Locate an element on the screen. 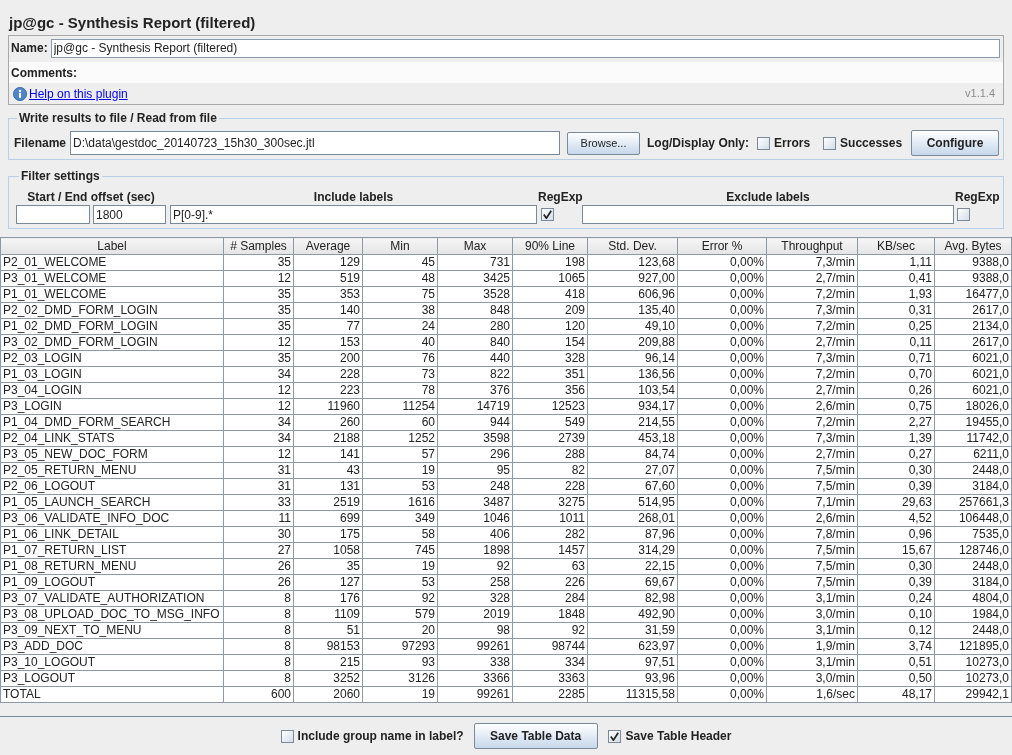  table-cell: 82 is located at coordinates (550, 470).